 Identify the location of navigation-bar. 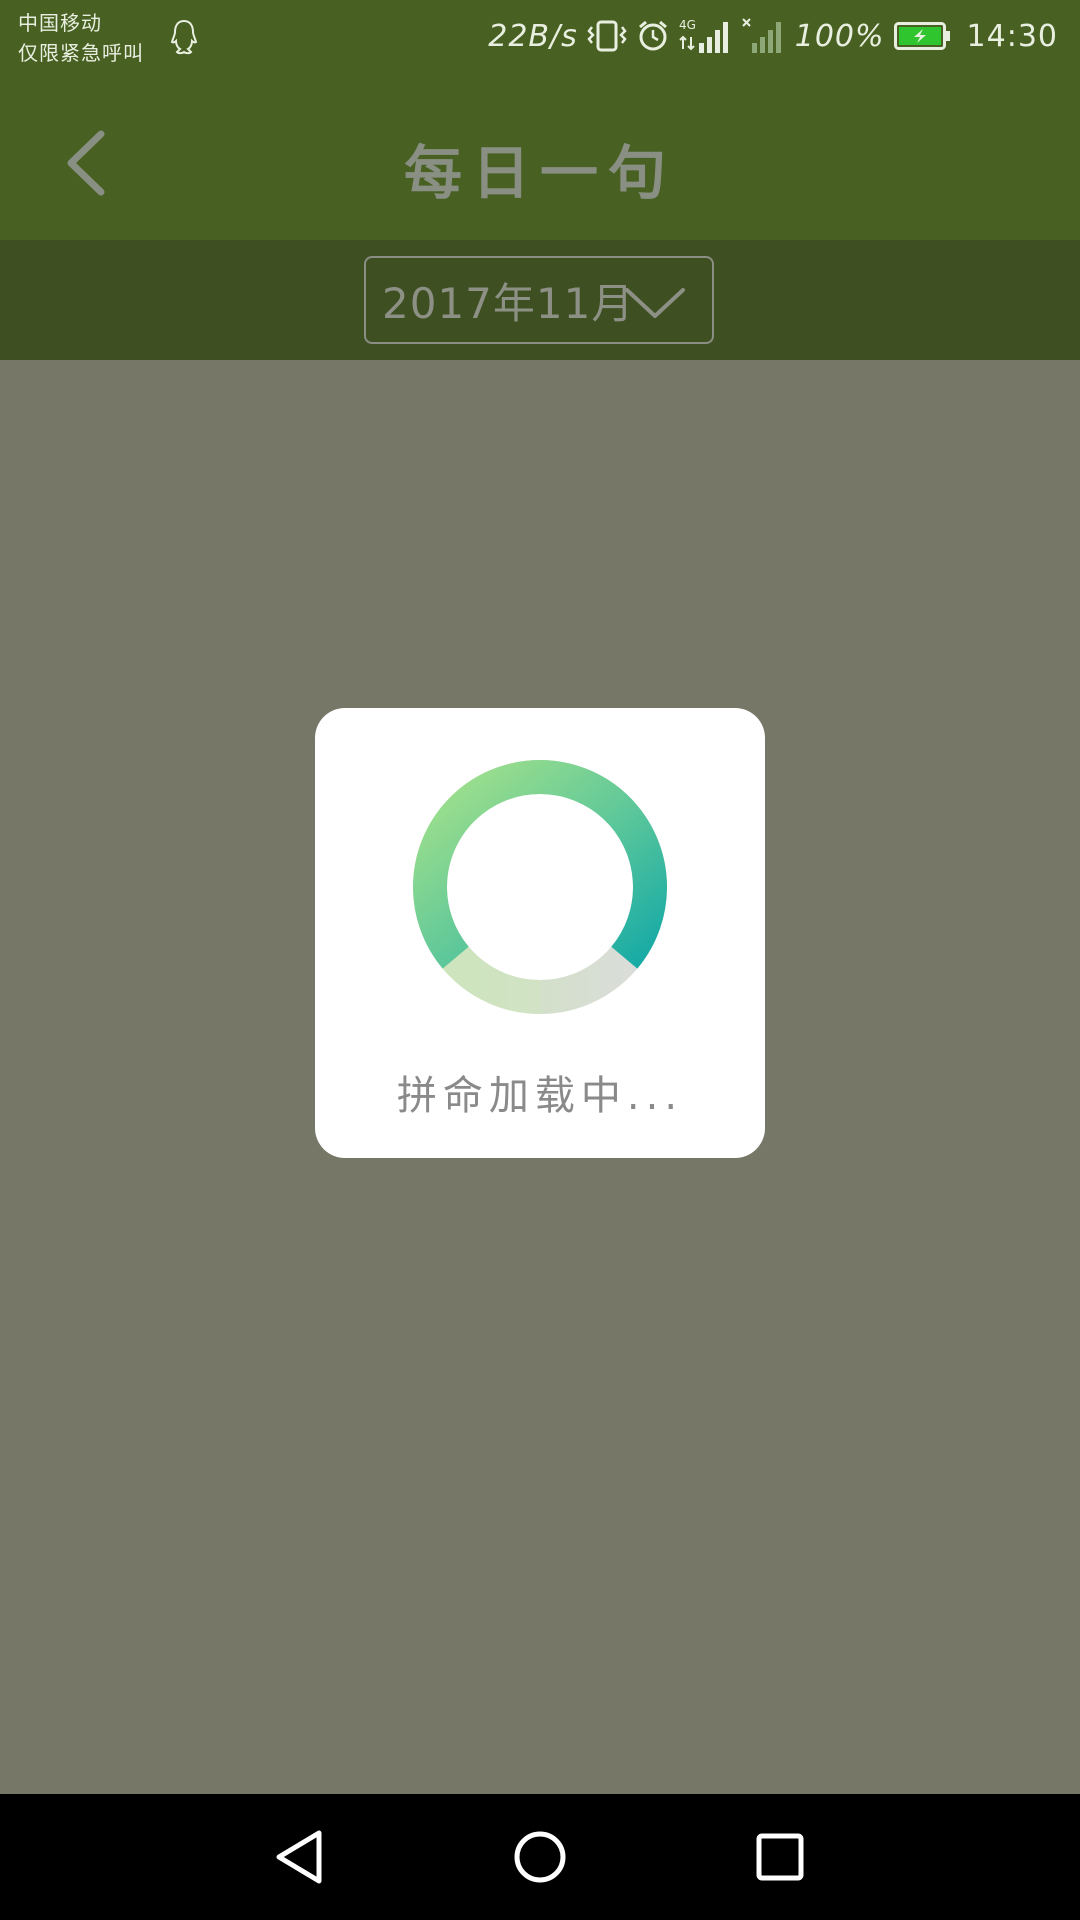
(540, 1857).